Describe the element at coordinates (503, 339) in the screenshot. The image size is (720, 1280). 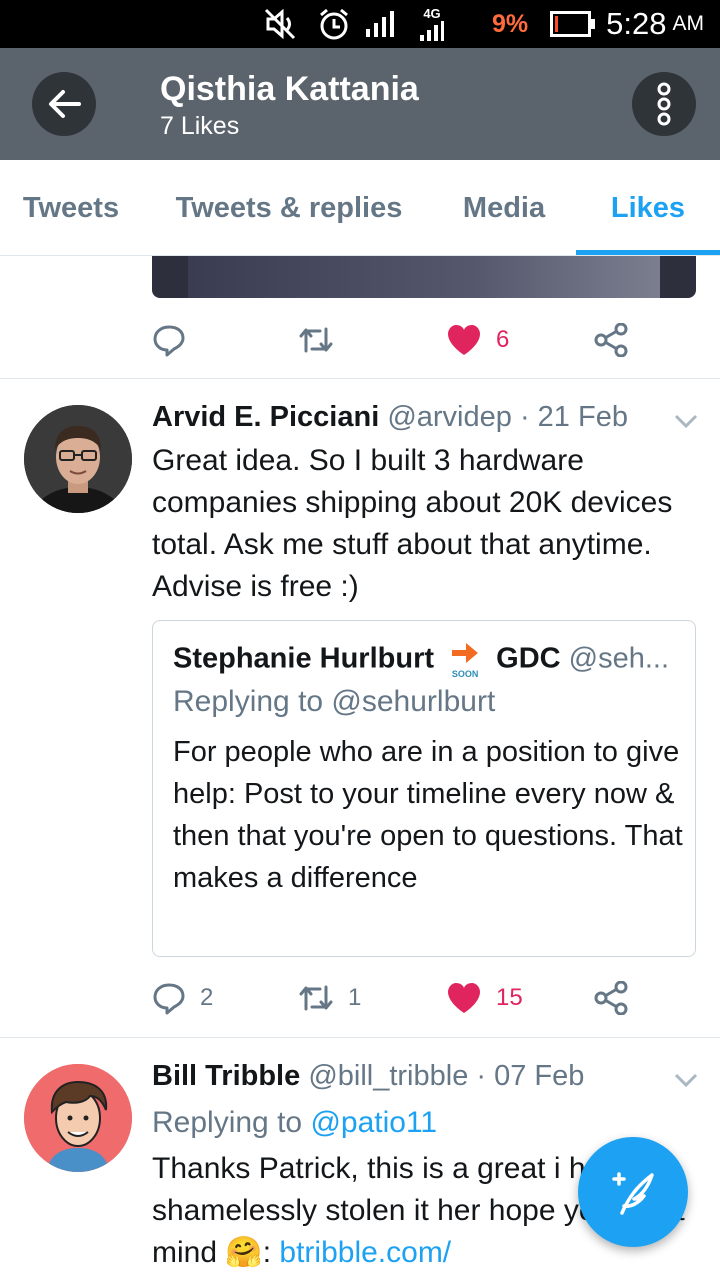
I see `like-count: 6` at that location.